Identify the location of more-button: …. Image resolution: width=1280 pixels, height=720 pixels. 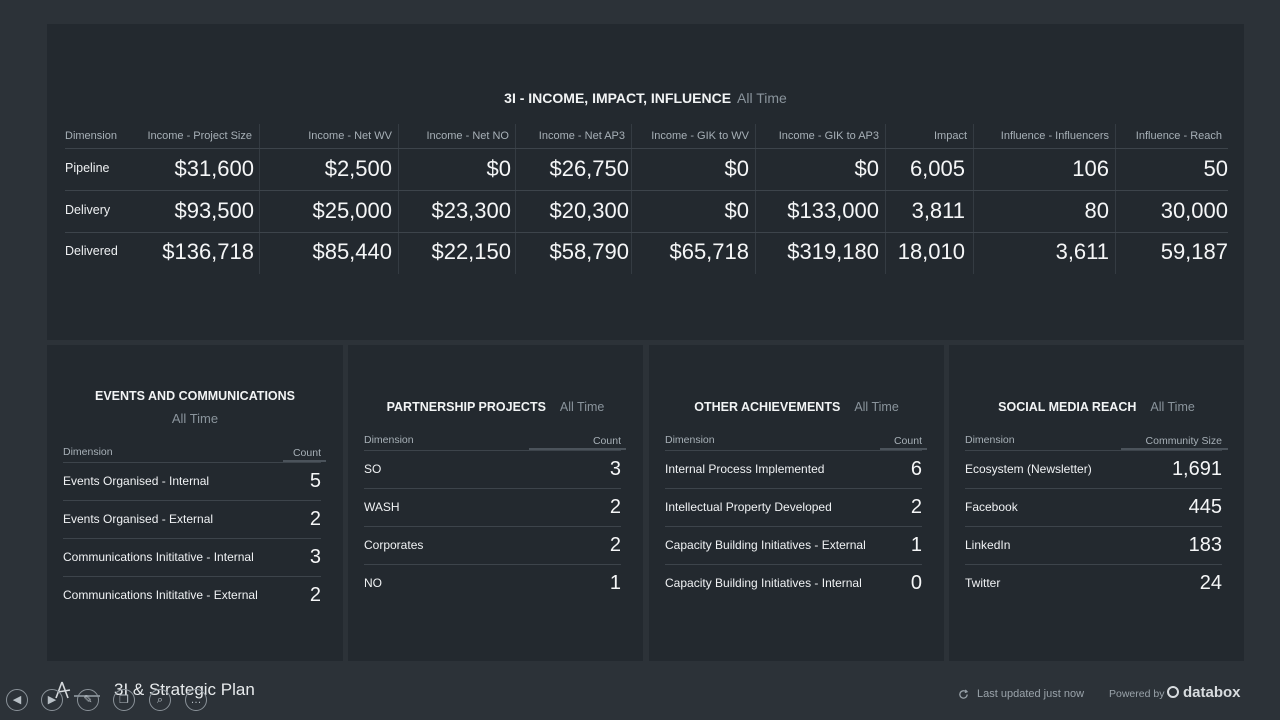
(196, 700).